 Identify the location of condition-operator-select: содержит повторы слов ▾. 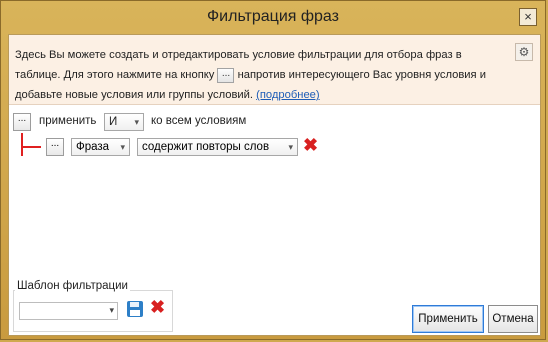
(217, 147).